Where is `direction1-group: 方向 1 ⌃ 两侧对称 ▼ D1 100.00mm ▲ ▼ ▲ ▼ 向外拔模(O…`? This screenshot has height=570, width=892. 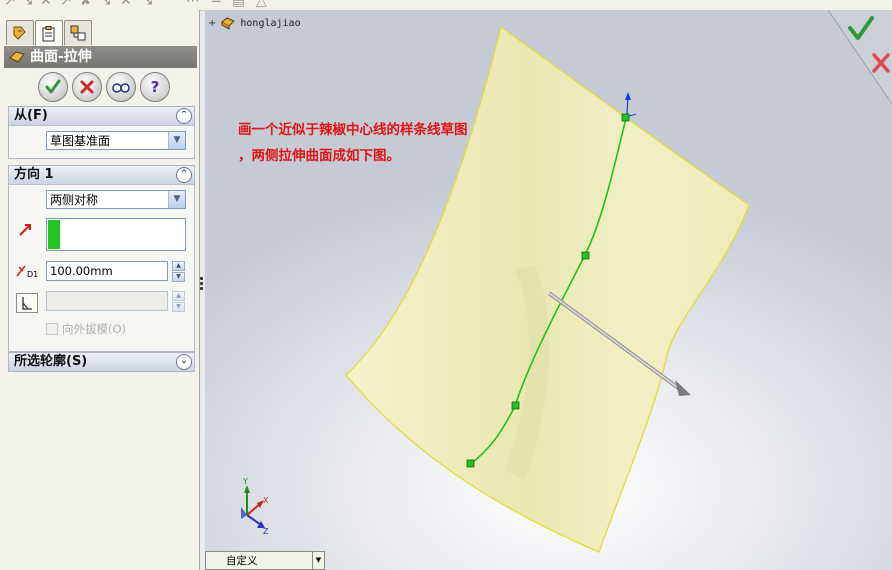 direction1-group: 方向 1 ⌃ 两侧对称 ▼ D1 100.00mm ▲ ▼ ▲ ▼ 向外拔模(O… is located at coordinates (101, 258).